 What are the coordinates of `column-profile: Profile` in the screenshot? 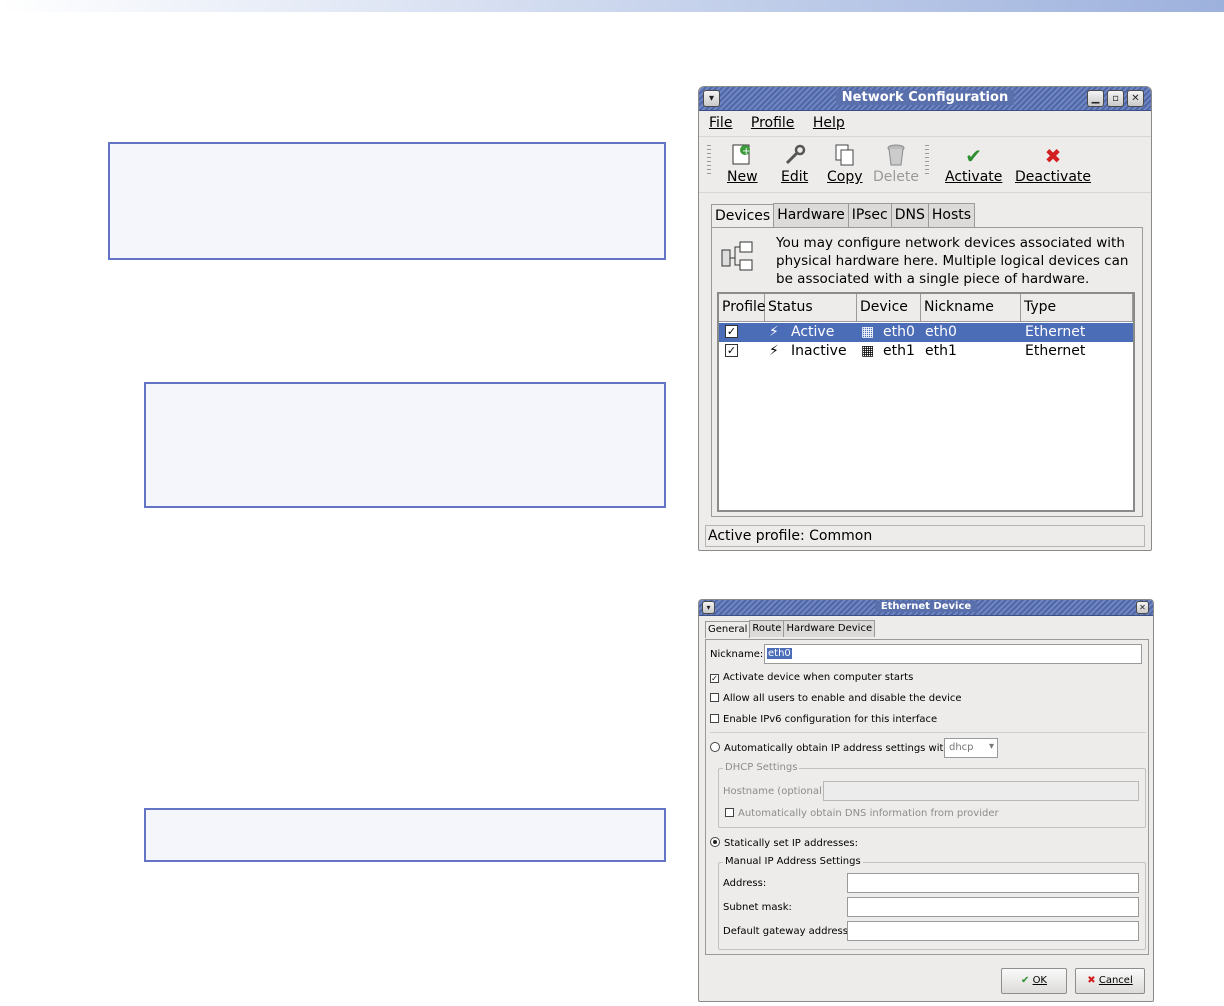 It's located at (742, 308).